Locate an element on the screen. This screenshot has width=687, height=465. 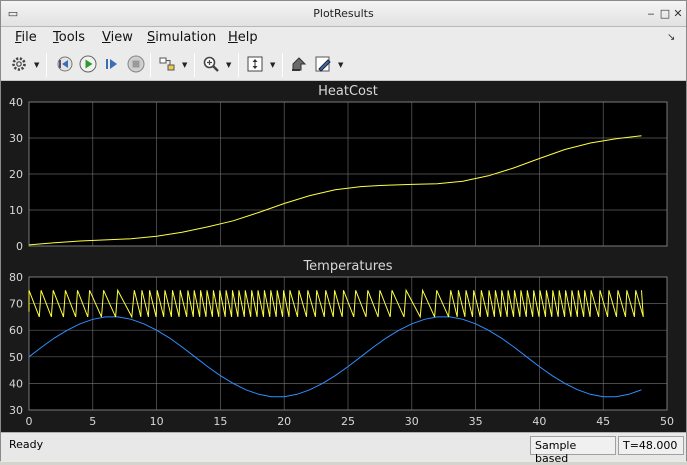
x-tick-label: 10 is located at coordinates (157, 421).